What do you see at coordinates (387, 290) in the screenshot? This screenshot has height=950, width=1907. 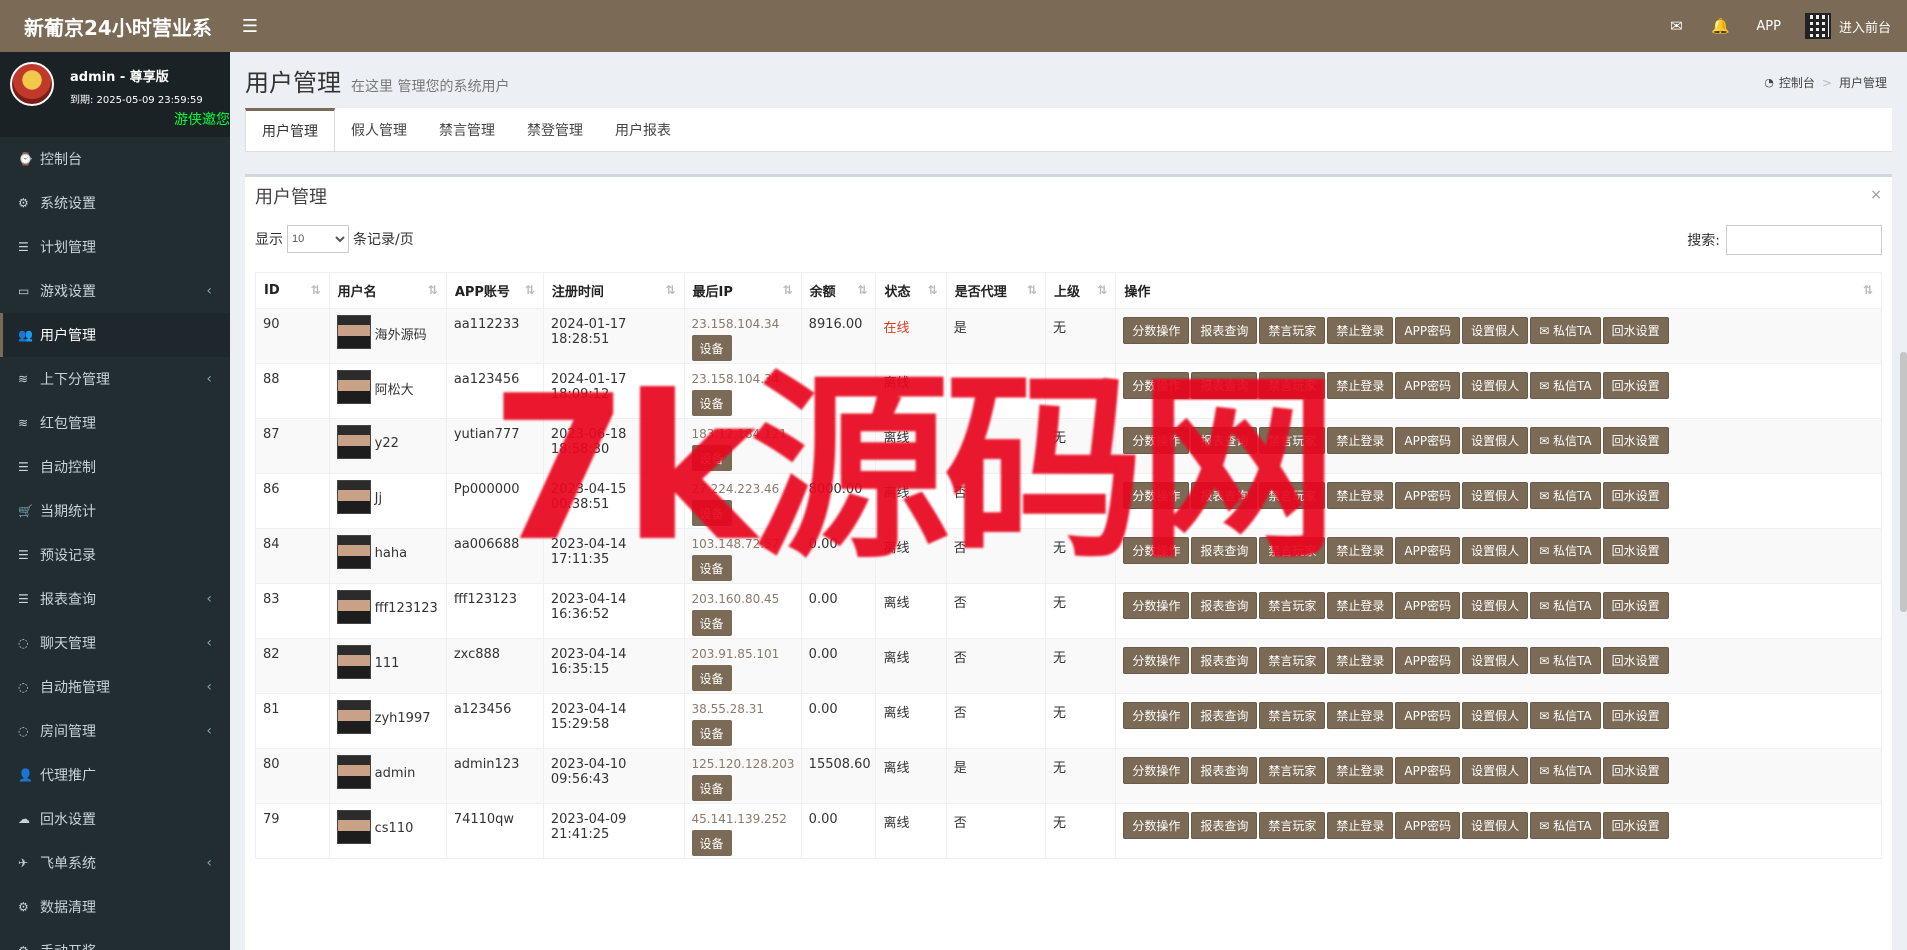 I see `column-header: 用户名 ⇅` at bounding box center [387, 290].